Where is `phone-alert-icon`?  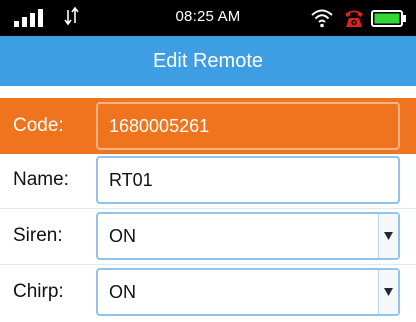
phone-alert-icon is located at coordinates (354, 18).